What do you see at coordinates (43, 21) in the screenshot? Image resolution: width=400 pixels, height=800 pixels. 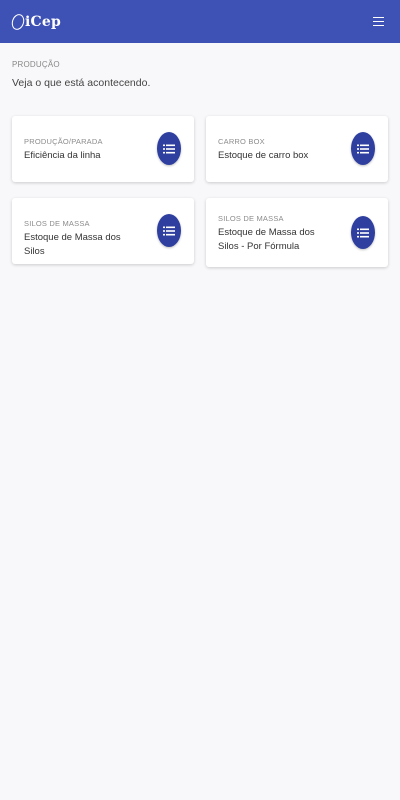 I see `logo-text: iCep` at bounding box center [43, 21].